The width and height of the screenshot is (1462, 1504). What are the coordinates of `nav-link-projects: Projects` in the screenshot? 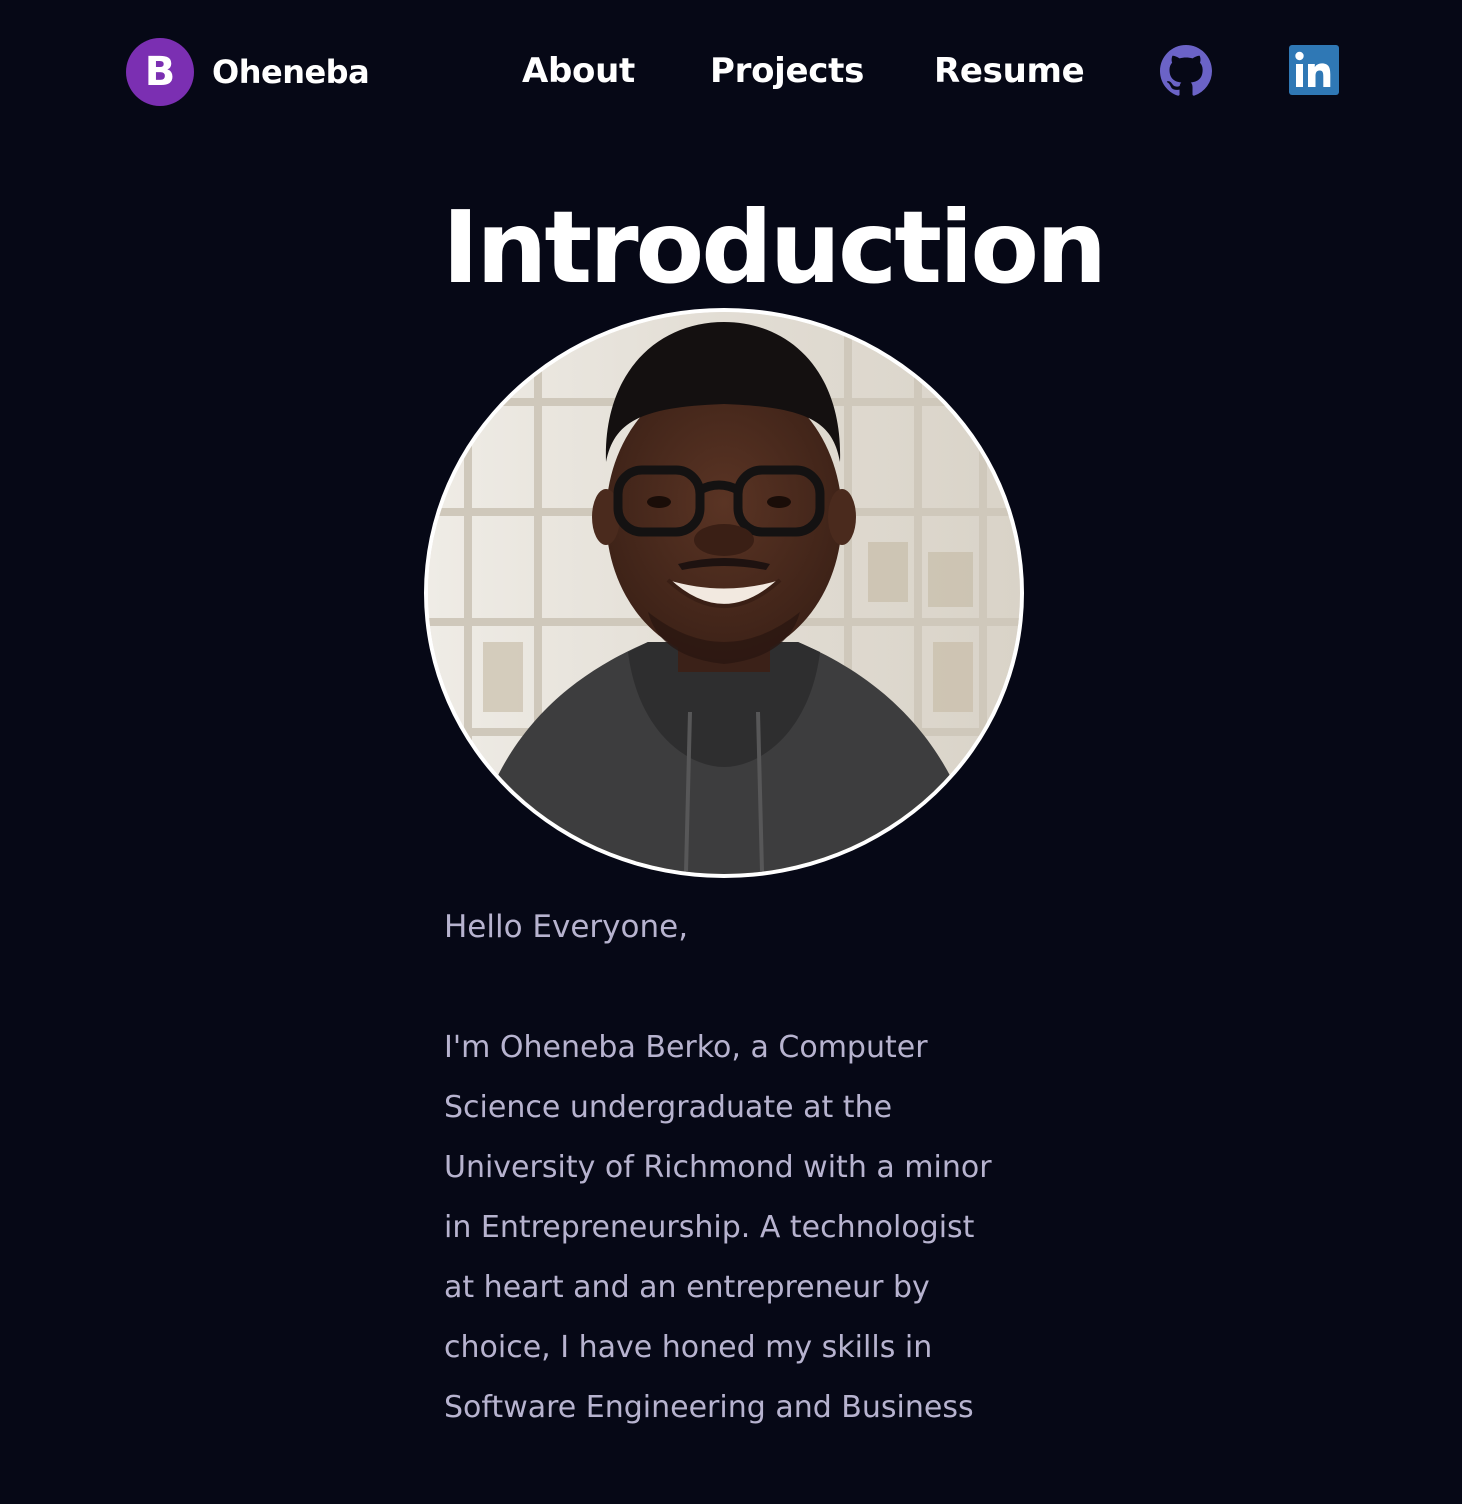 It's located at (787, 71).